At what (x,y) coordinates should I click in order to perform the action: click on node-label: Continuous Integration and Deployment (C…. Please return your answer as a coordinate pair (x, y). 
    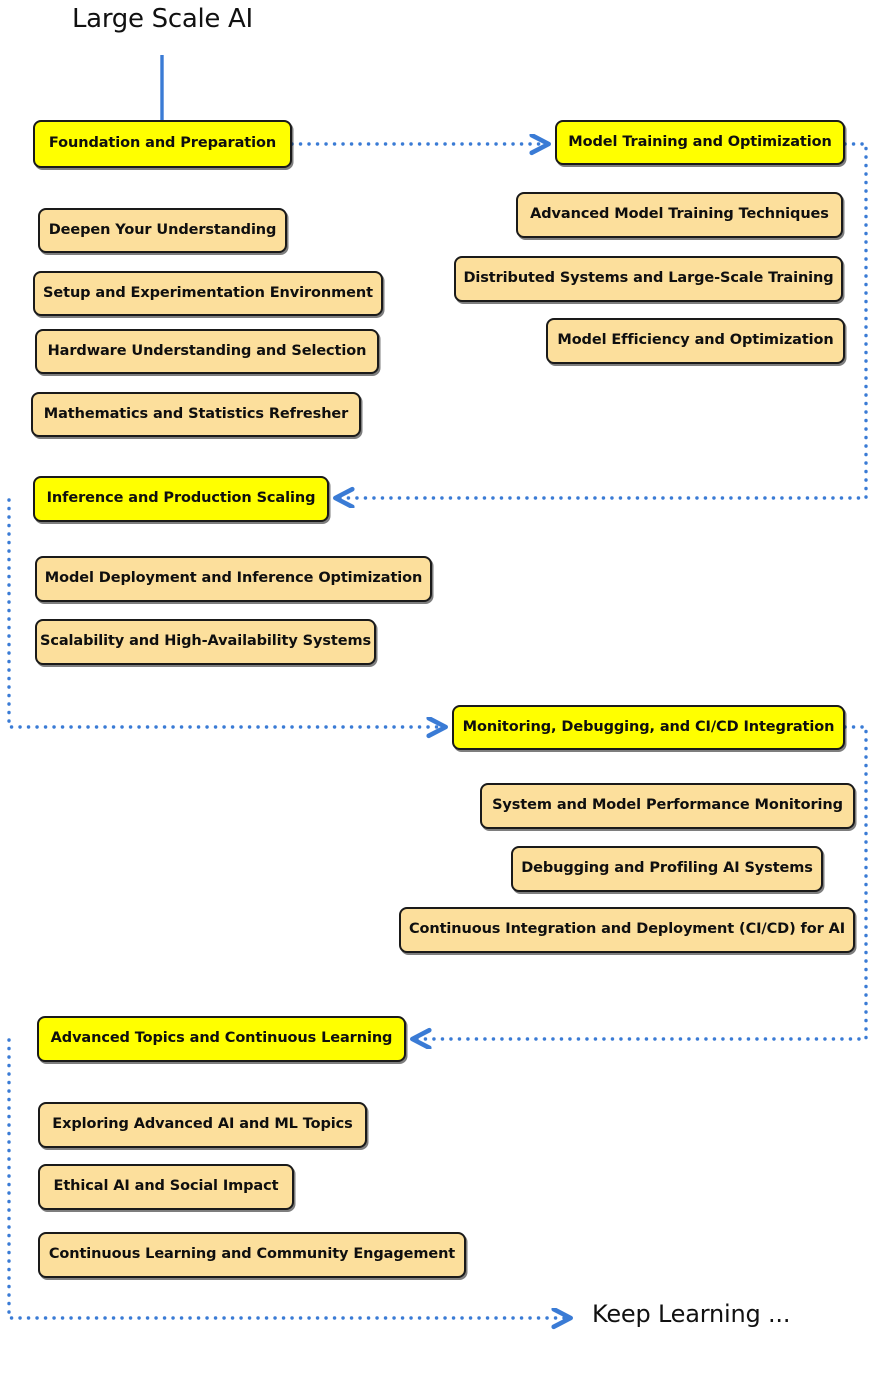
    Looking at the image, I should click on (627, 929).